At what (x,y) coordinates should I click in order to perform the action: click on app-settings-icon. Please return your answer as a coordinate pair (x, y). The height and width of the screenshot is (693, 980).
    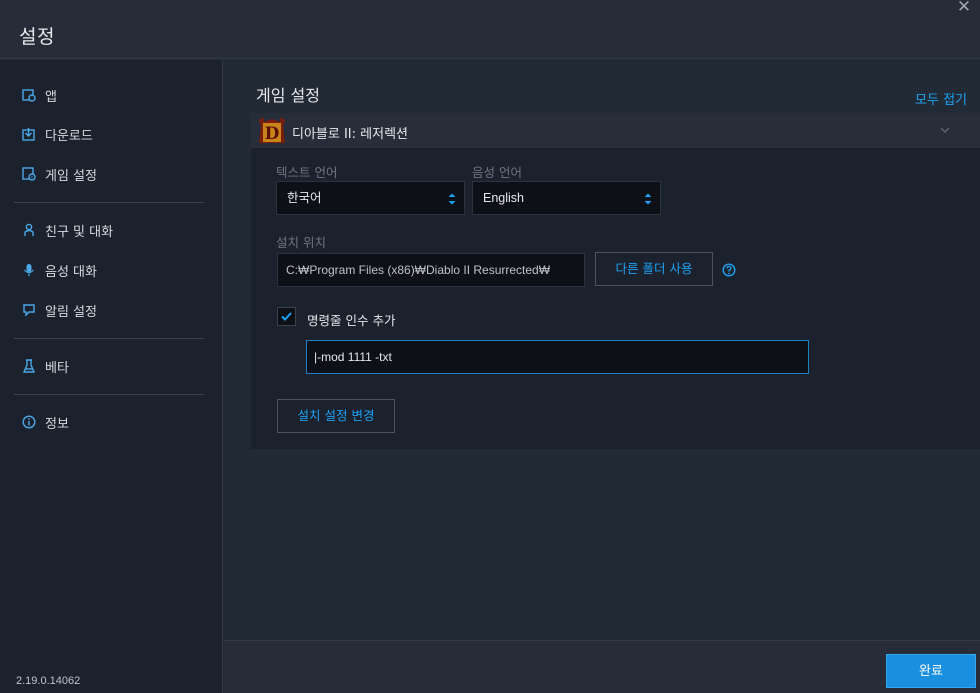
    Looking at the image, I should click on (29, 95).